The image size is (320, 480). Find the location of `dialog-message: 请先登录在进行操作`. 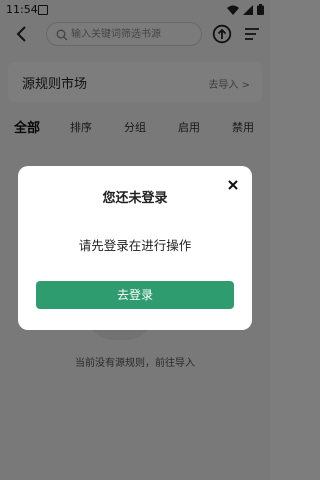

dialog-message: 请先登录在进行操作 is located at coordinates (135, 245).